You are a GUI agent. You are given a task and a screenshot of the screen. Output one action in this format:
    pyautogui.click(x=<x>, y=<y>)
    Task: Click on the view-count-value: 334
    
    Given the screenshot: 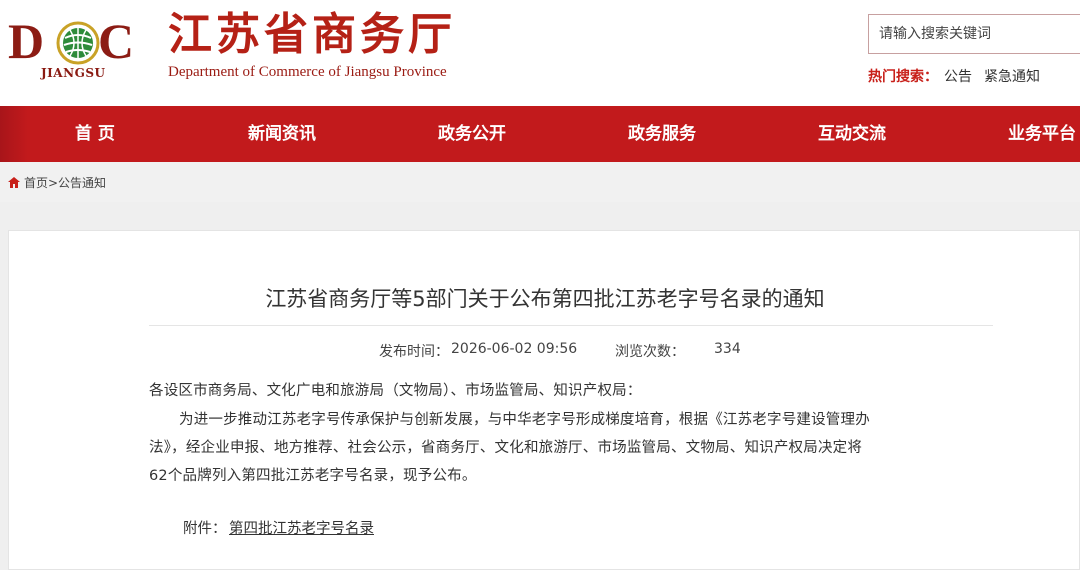 What is the action you would take?
    pyautogui.click(x=727, y=349)
    